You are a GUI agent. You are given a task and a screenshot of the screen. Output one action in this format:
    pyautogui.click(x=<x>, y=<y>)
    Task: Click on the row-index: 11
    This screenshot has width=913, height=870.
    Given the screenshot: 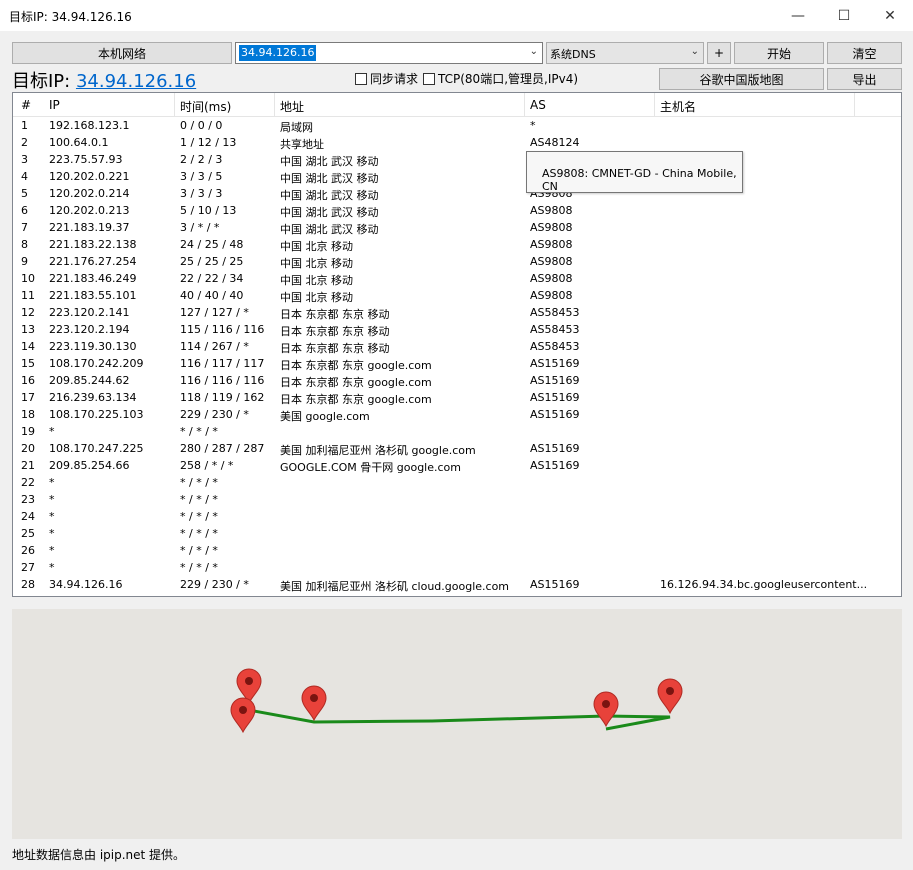 What is the action you would take?
    pyautogui.click(x=28, y=295)
    